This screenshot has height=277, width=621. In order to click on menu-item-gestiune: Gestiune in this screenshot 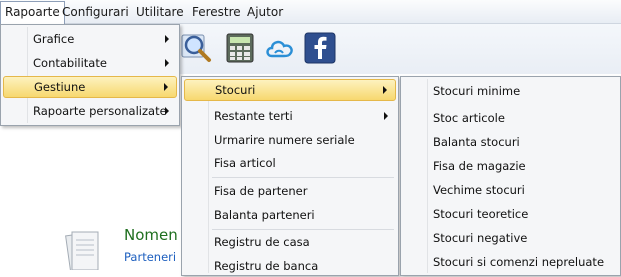, I will do `click(90, 87)`.